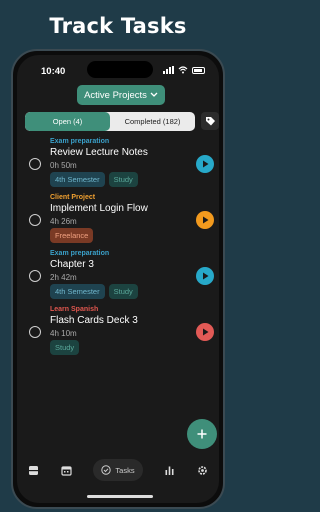 The width and height of the screenshot is (320, 512). I want to click on project-filter-dropdown: Active Projects, so click(121, 95).